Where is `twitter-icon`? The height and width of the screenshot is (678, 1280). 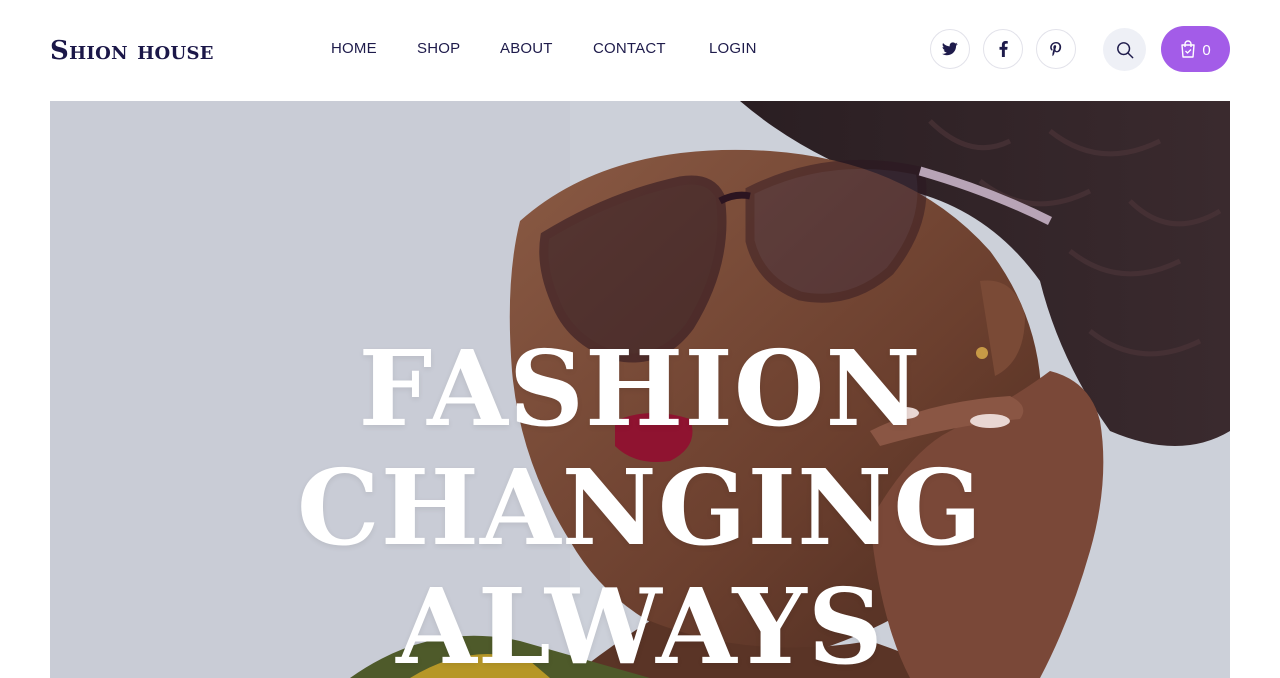 twitter-icon is located at coordinates (950, 49).